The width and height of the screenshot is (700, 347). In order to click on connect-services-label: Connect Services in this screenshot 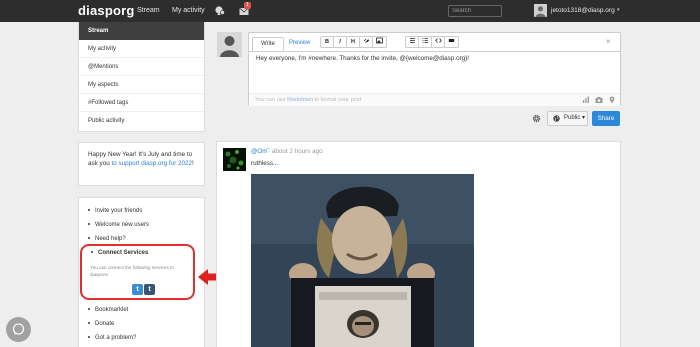, I will do `click(123, 253)`.